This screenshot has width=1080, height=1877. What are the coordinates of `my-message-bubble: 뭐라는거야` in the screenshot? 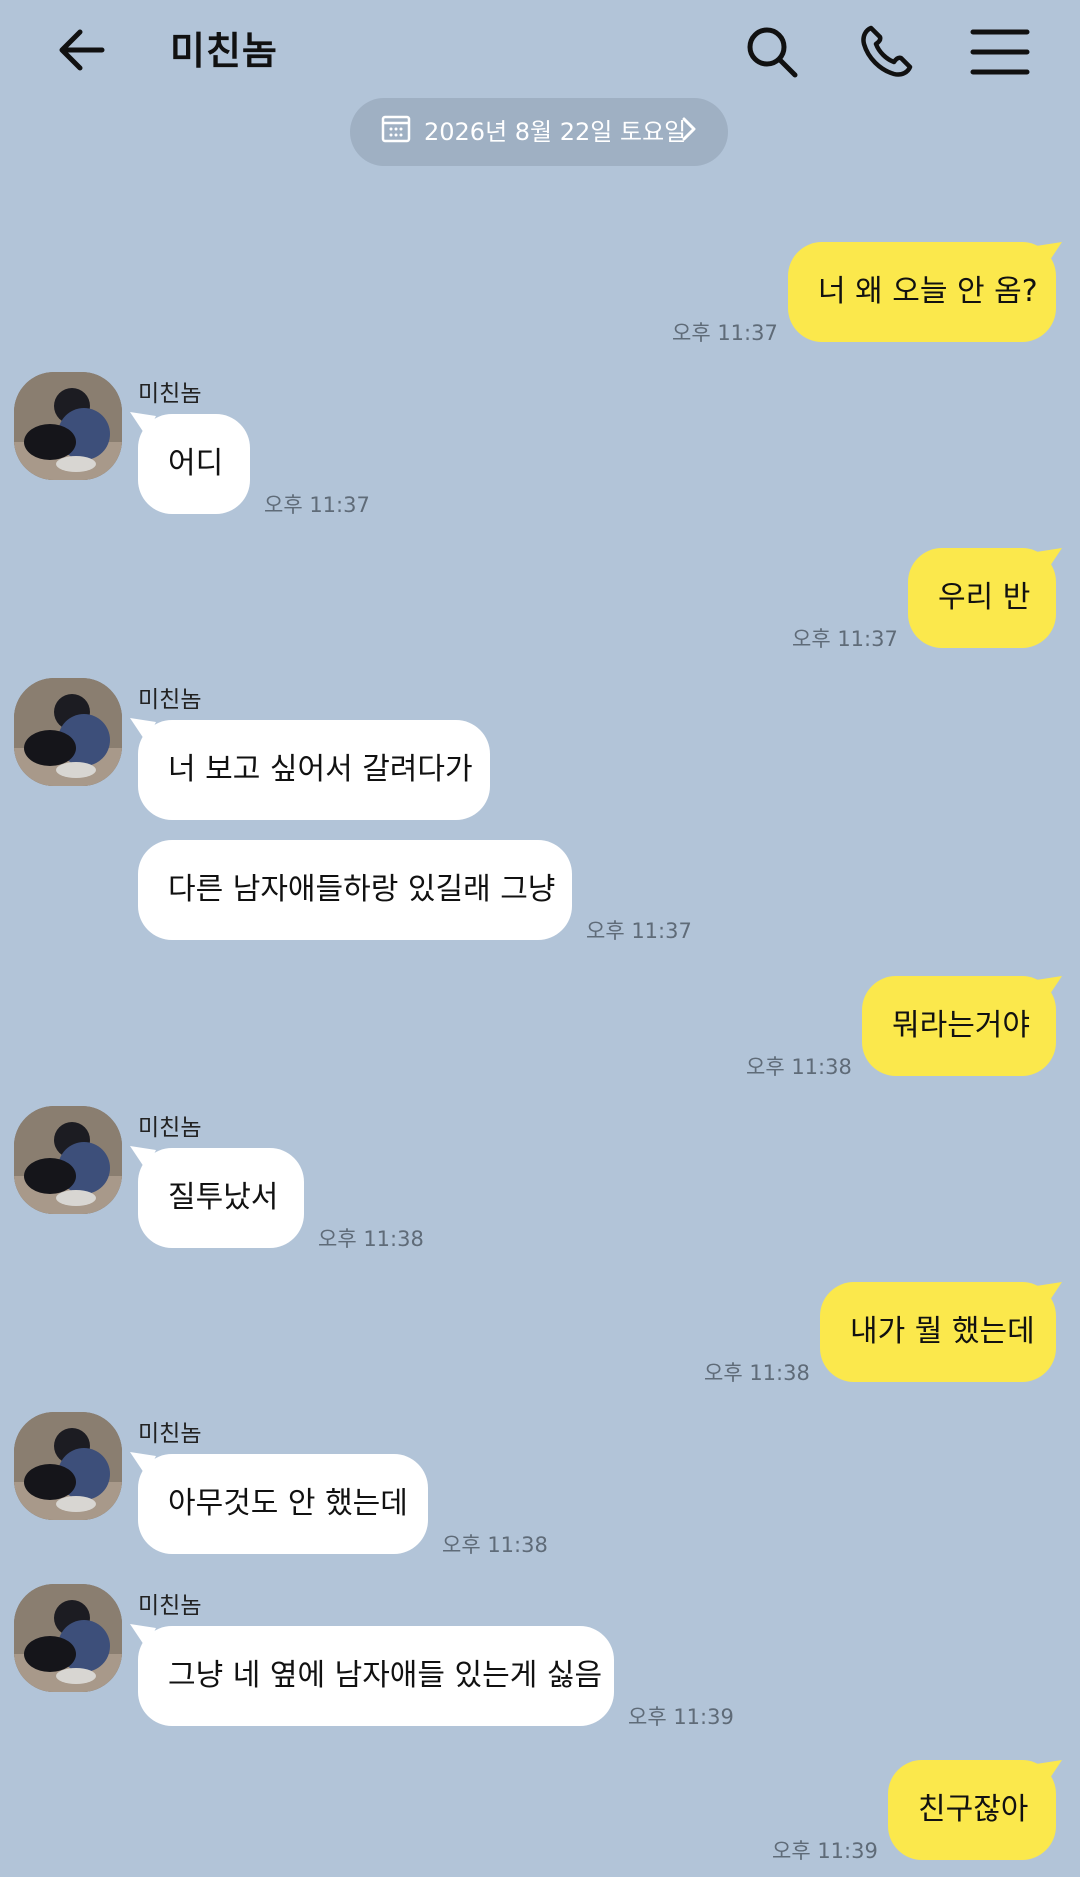 It's located at (959, 1026).